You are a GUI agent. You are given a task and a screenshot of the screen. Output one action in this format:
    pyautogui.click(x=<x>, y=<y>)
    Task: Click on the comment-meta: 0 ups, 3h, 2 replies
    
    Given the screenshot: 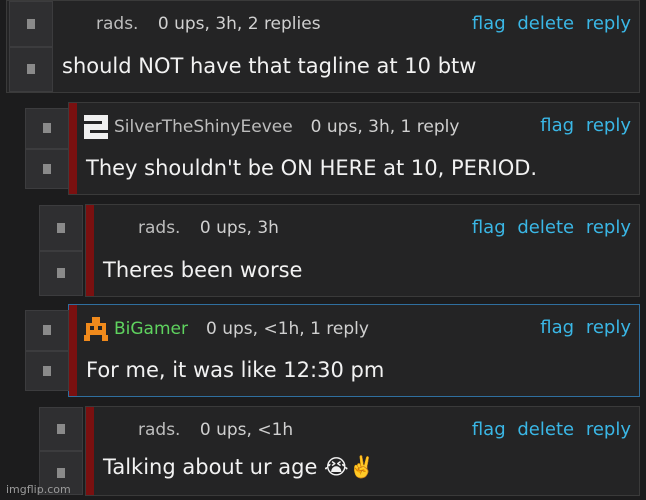 What is the action you would take?
    pyautogui.click(x=239, y=24)
    